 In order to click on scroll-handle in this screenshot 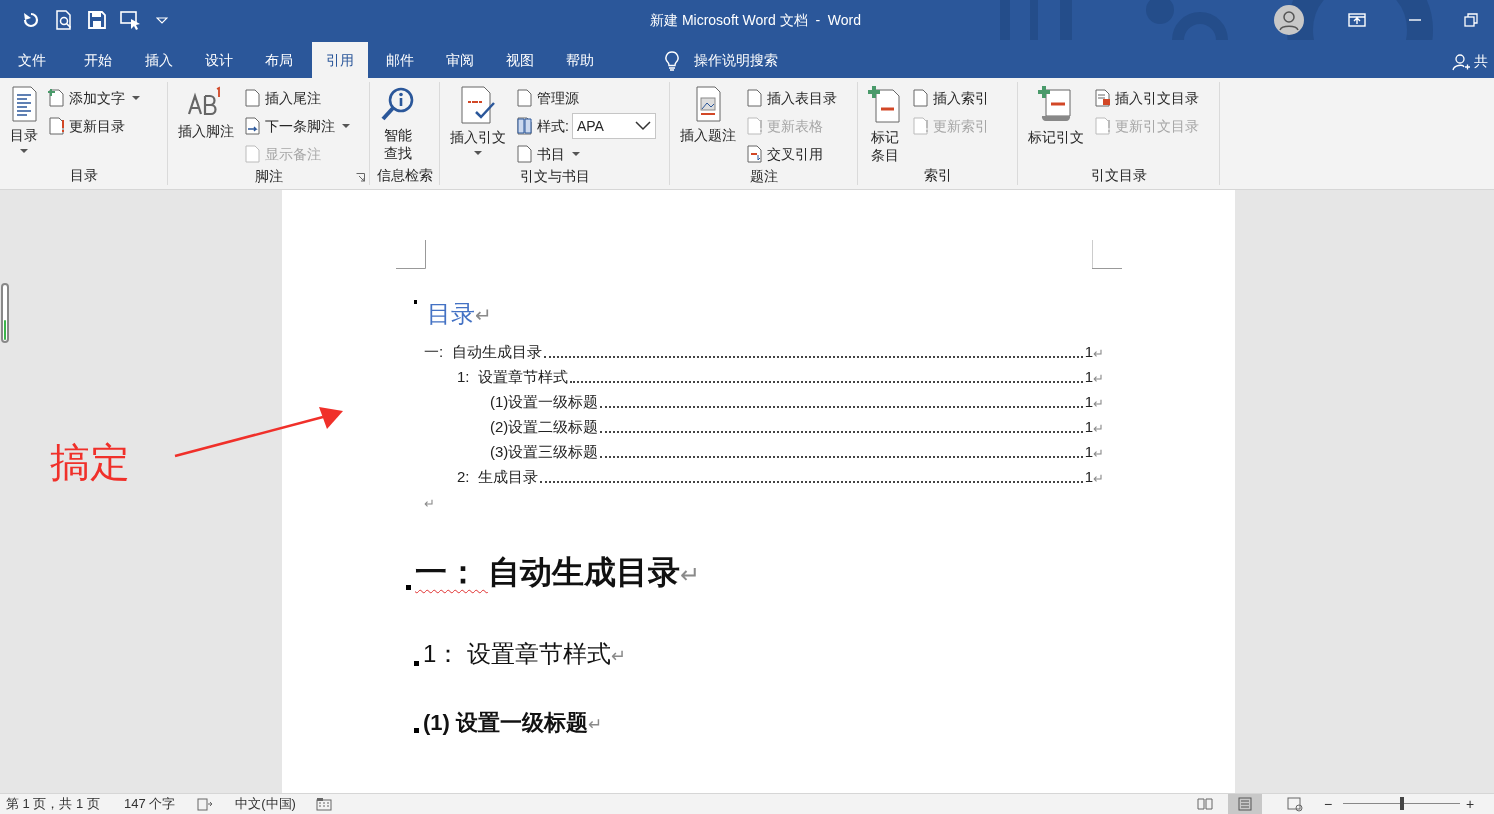, I will do `click(5, 313)`.